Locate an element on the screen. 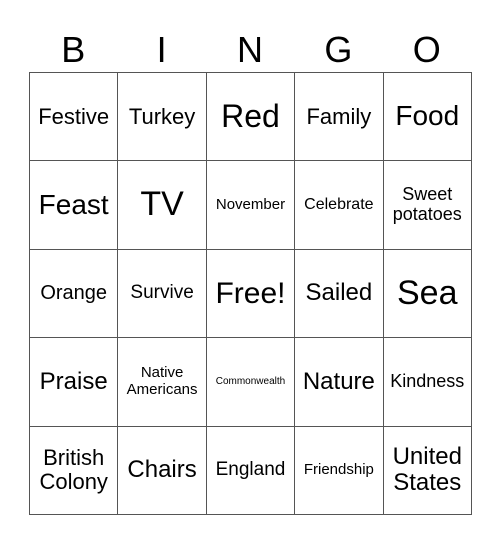  free-space-cell: Free! is located at coordinates (250, 293).